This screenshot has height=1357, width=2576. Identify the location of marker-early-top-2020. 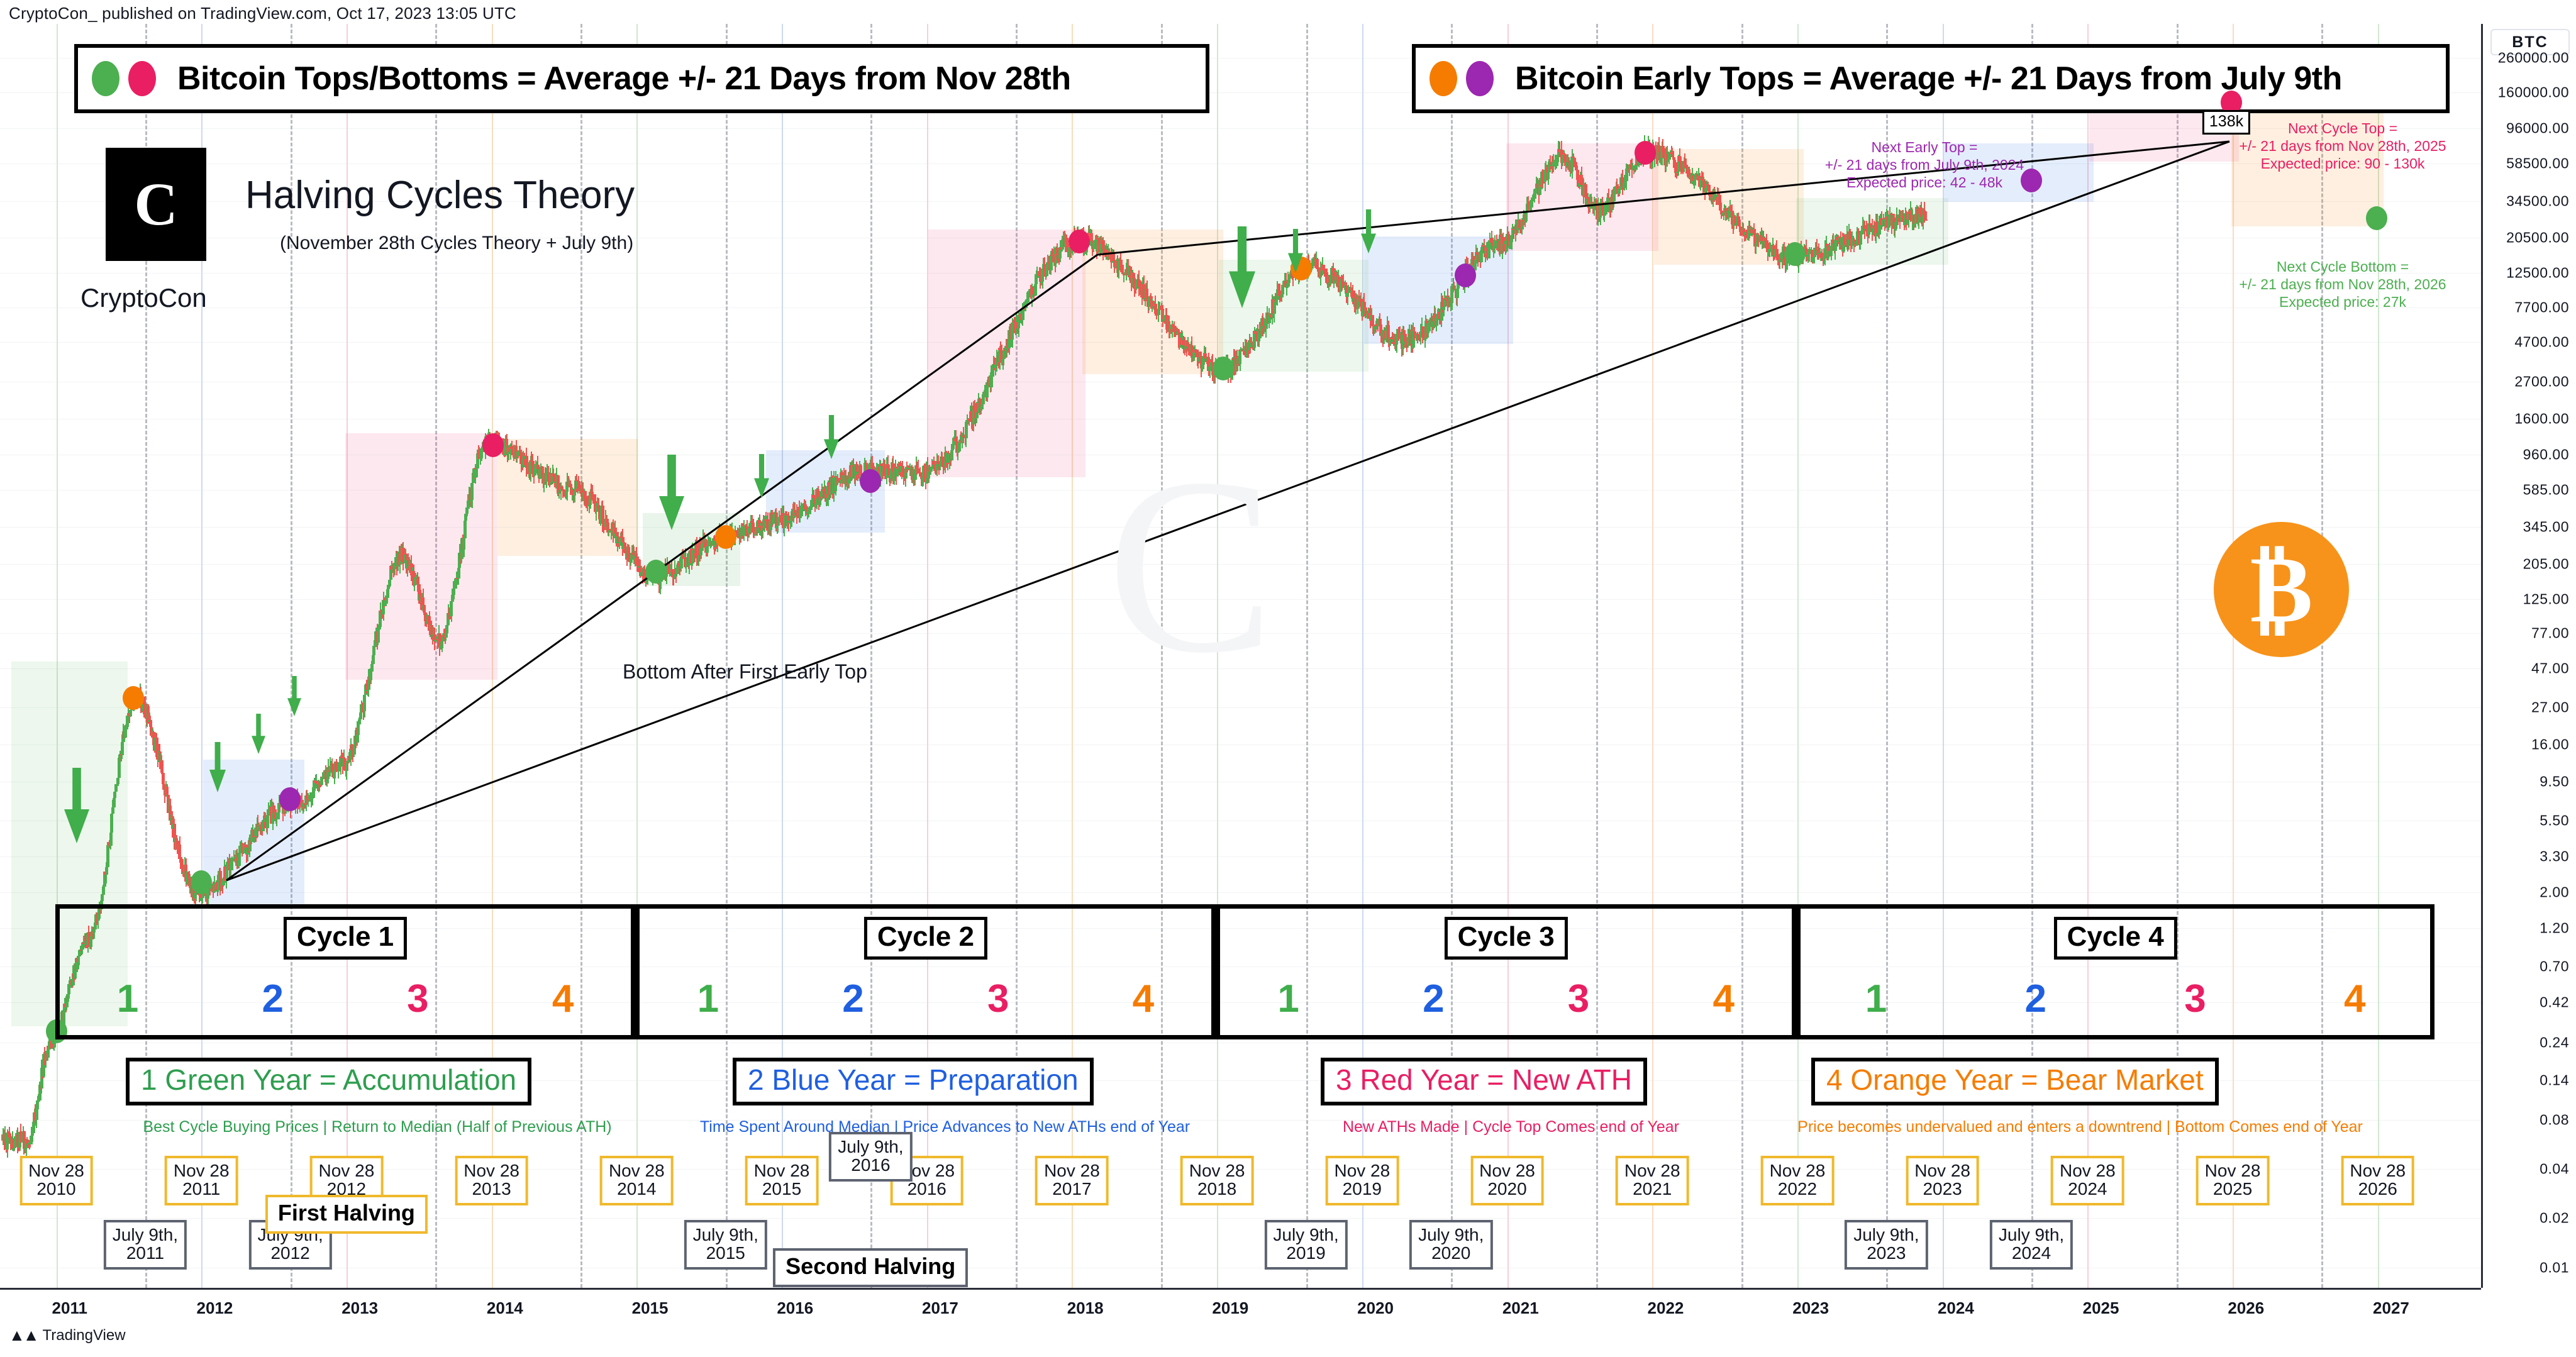
(1466, 275).